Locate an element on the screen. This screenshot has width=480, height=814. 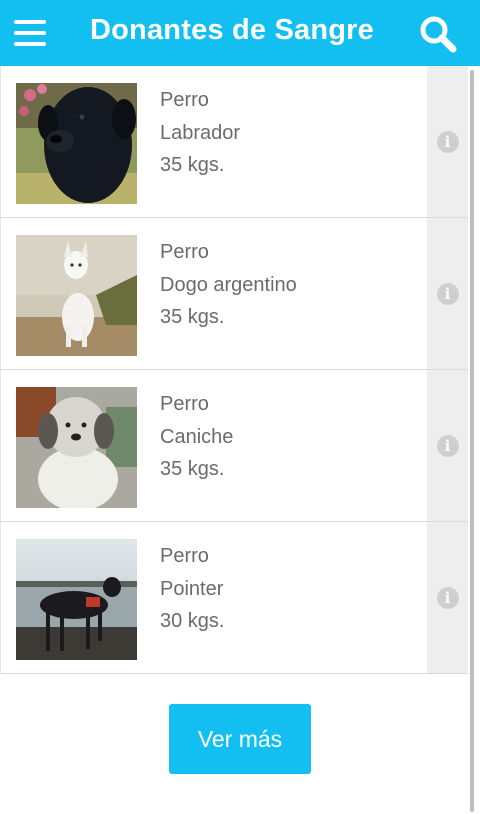
search-icon is located at coordinates (438, 34).